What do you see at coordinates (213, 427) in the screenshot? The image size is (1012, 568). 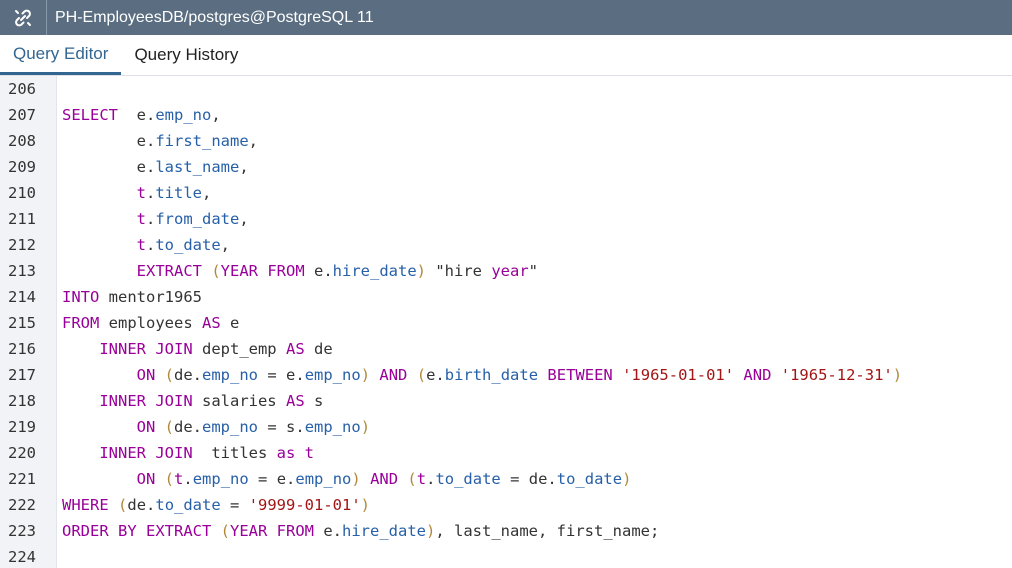 I see `code-text: ON (de.emp_no = s.emp_no)` at bounding box center [213, 427].